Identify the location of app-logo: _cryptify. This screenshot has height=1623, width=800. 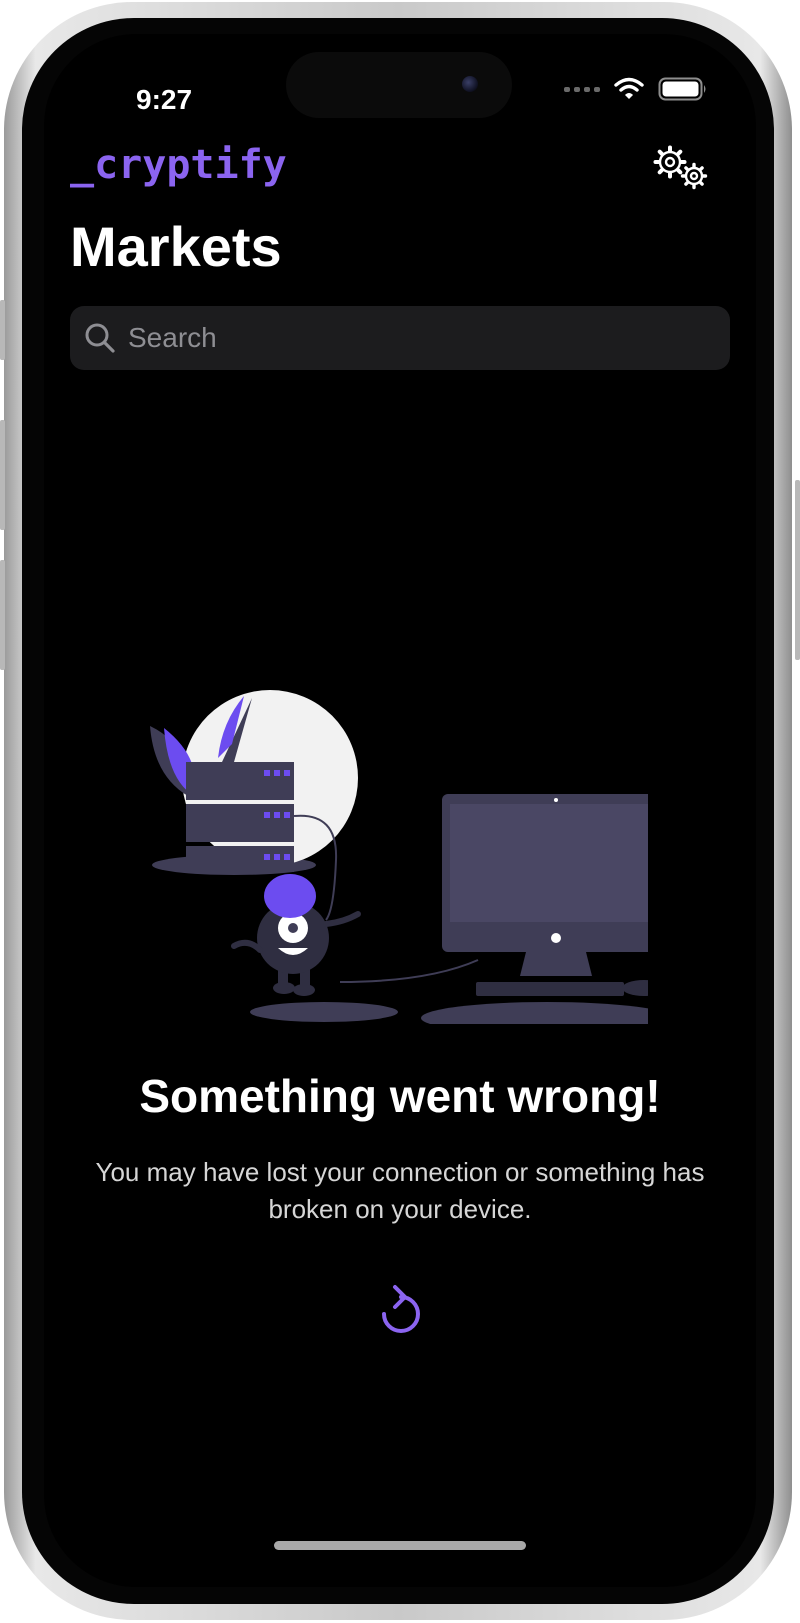
(178, 165).